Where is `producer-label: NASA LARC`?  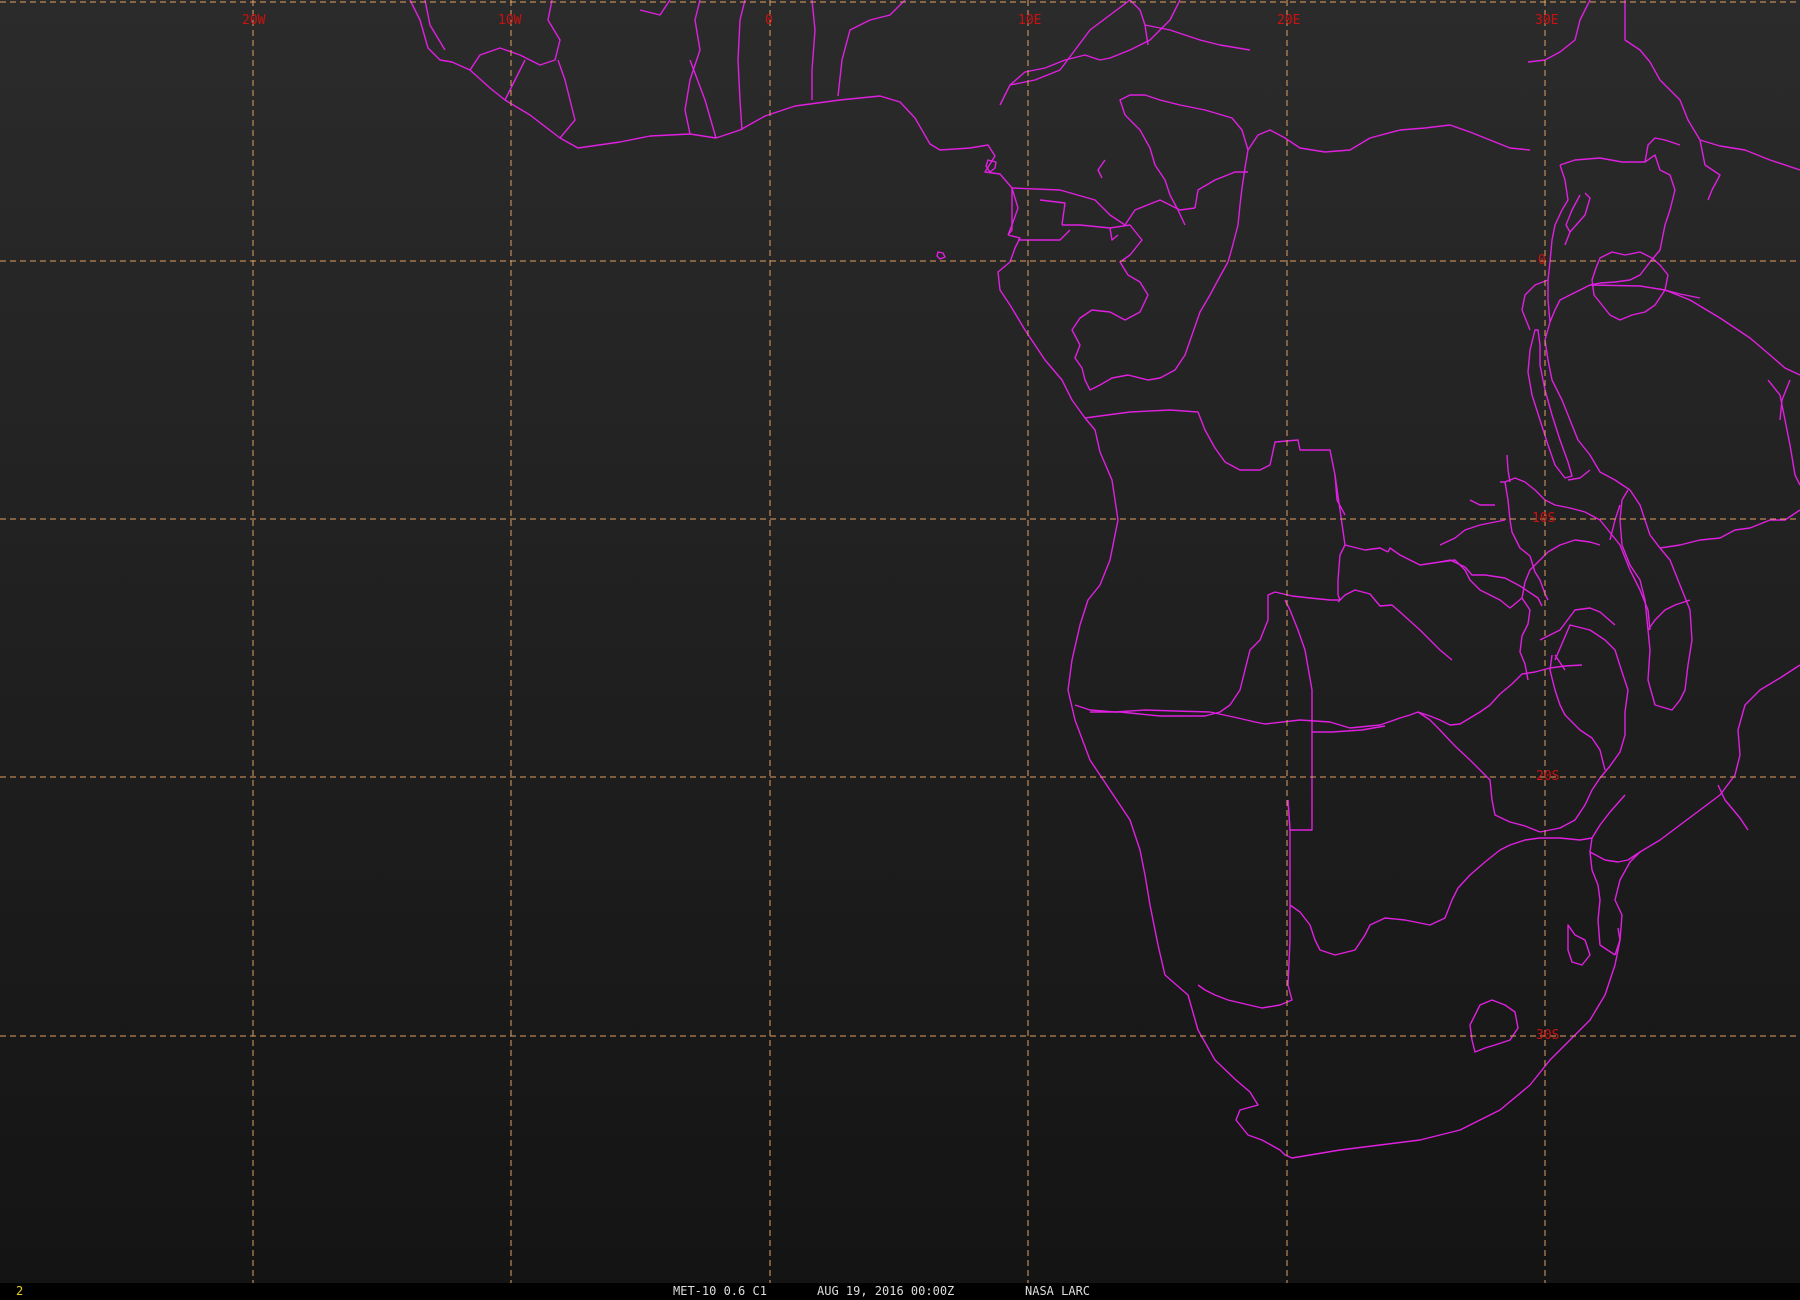
producer-label: NASA LARC is located at coordinates (1058, 1291).